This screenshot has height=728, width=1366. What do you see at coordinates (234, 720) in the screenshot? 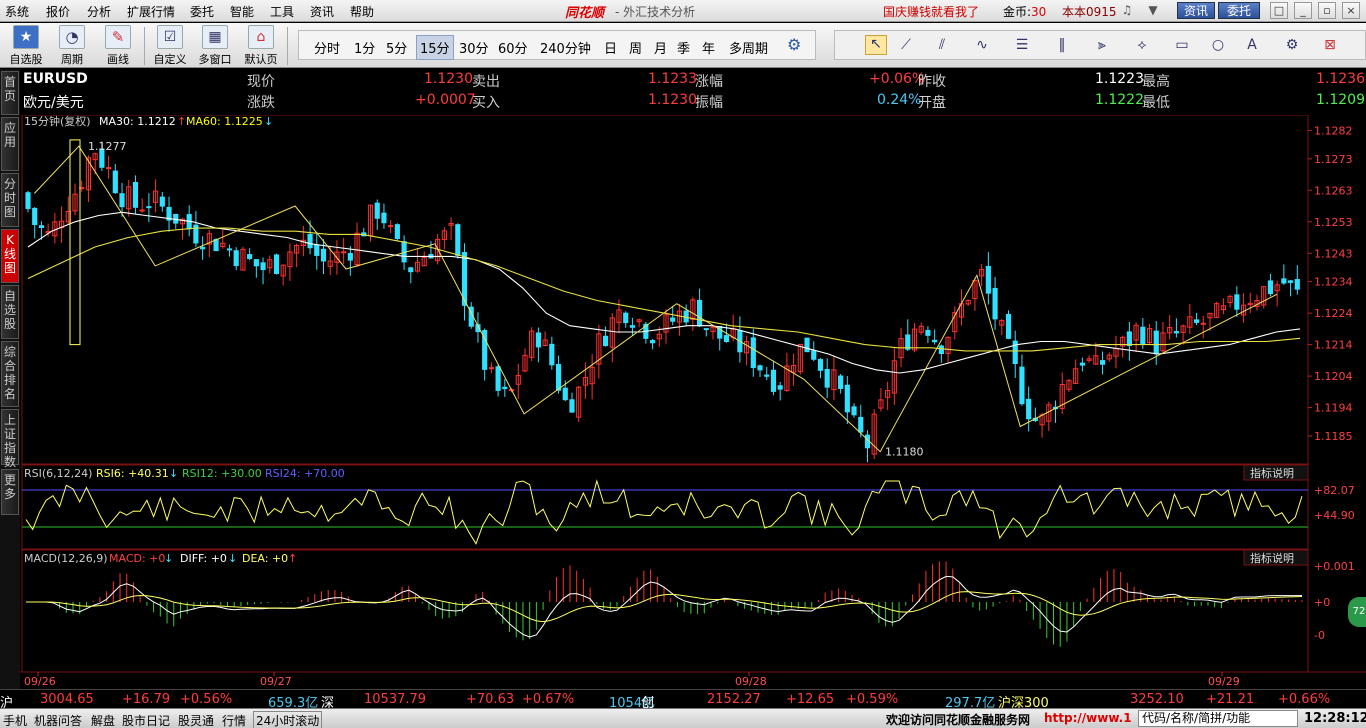
I see `status-quotes: 行情` at bounding box center [234, 720].